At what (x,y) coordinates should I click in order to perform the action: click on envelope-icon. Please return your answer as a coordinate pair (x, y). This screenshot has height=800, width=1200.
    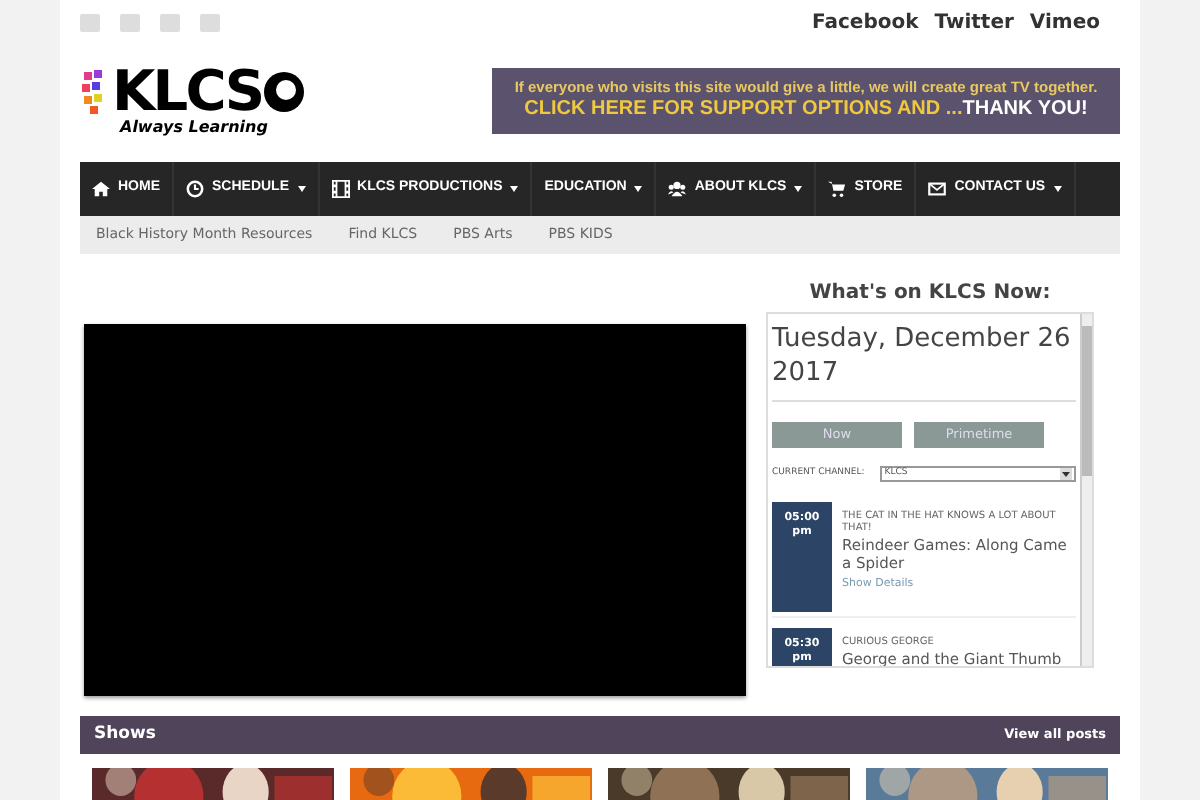
    Looking at the image, I should click on (937, 189).